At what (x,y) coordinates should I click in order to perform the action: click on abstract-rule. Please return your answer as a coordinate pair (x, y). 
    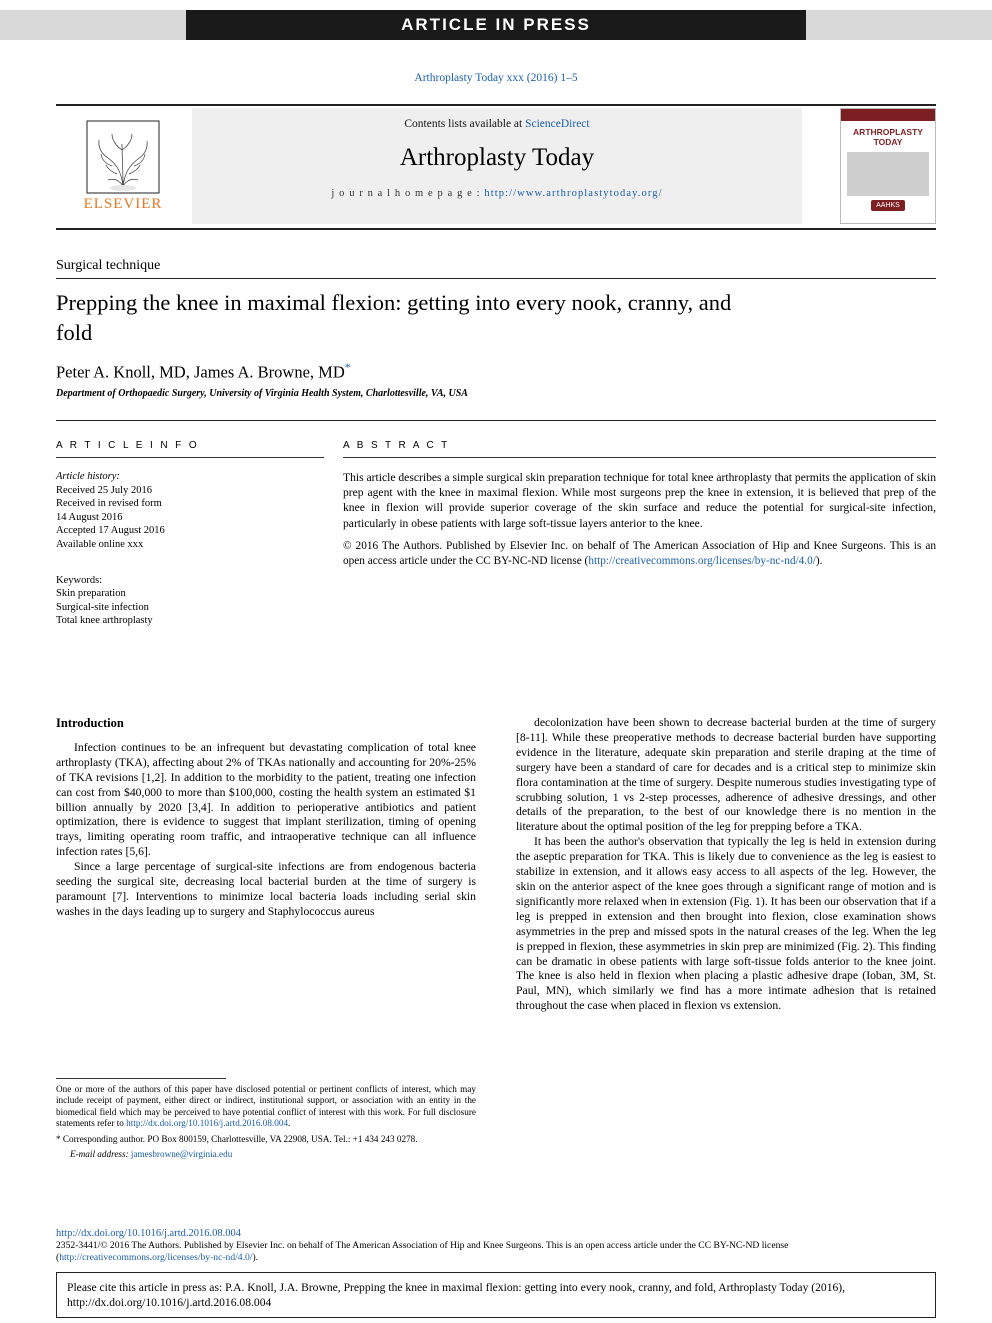
    Looking at the image, I should click on (639, 457).